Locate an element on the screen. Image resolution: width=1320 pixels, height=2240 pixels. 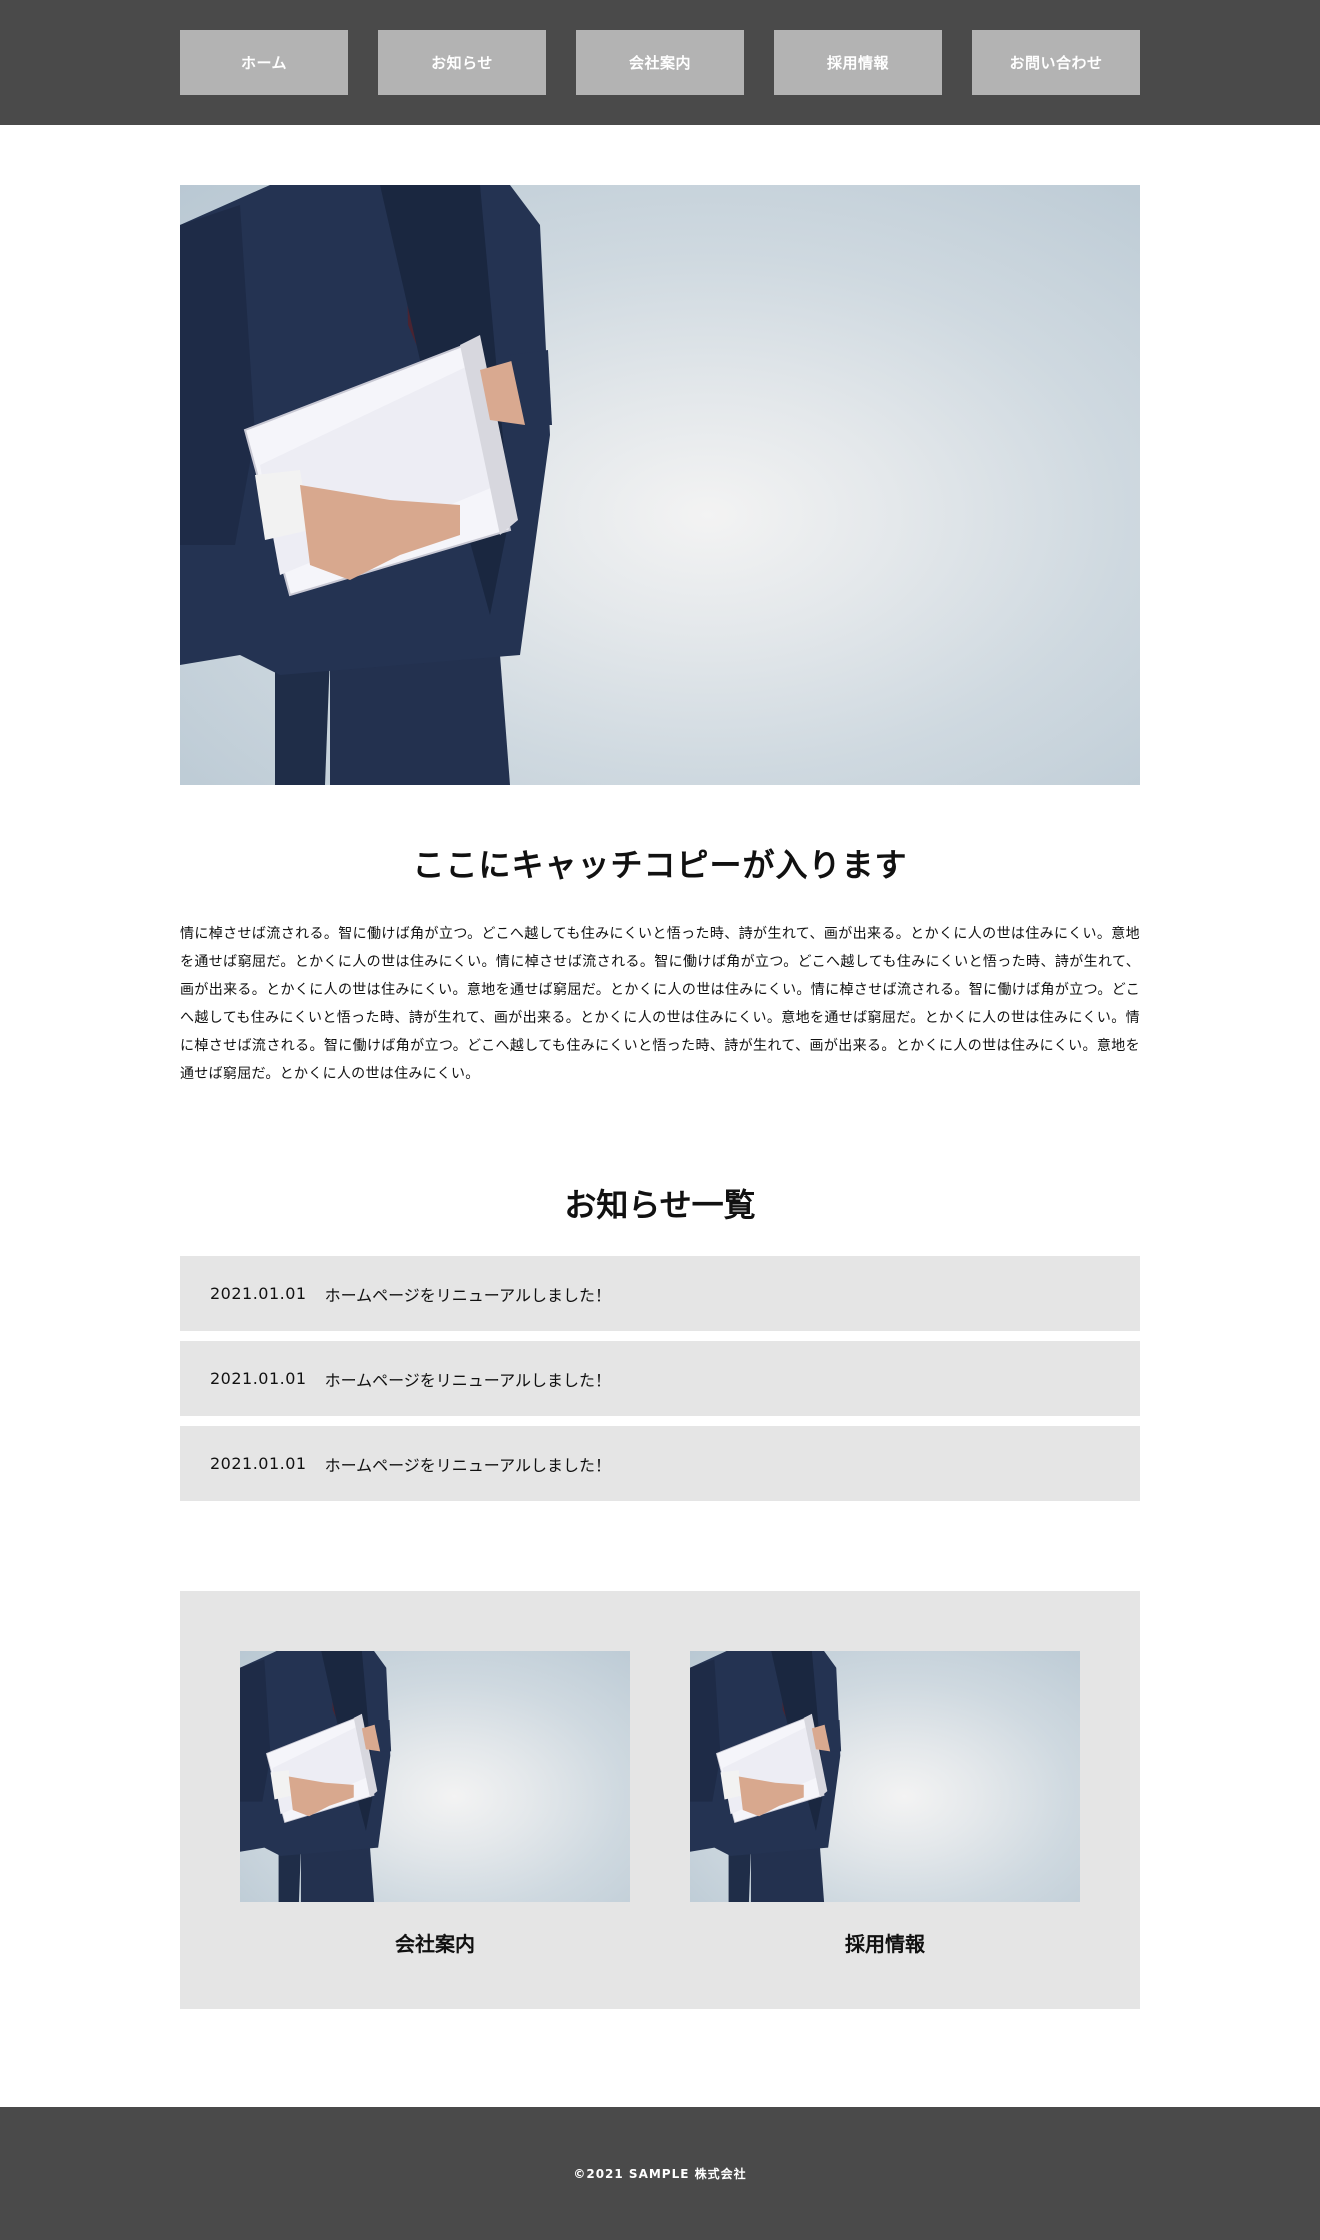
copyright-text: ©2021 SAMPLE 株式会社 is located at coordinates (660, 2174).